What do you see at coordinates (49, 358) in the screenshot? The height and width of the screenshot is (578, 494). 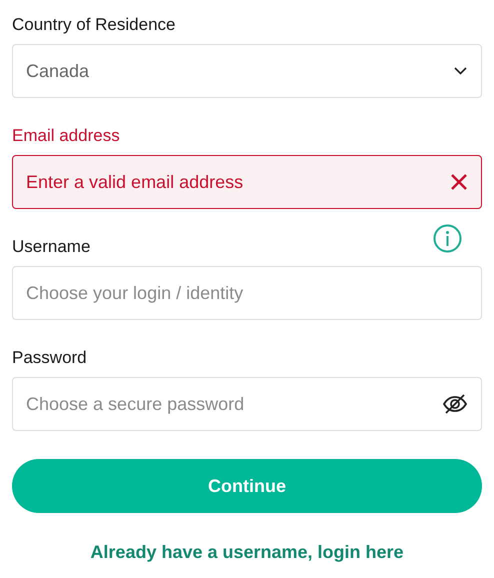 I see `field-label: Password` at bounding box center [49, 358].